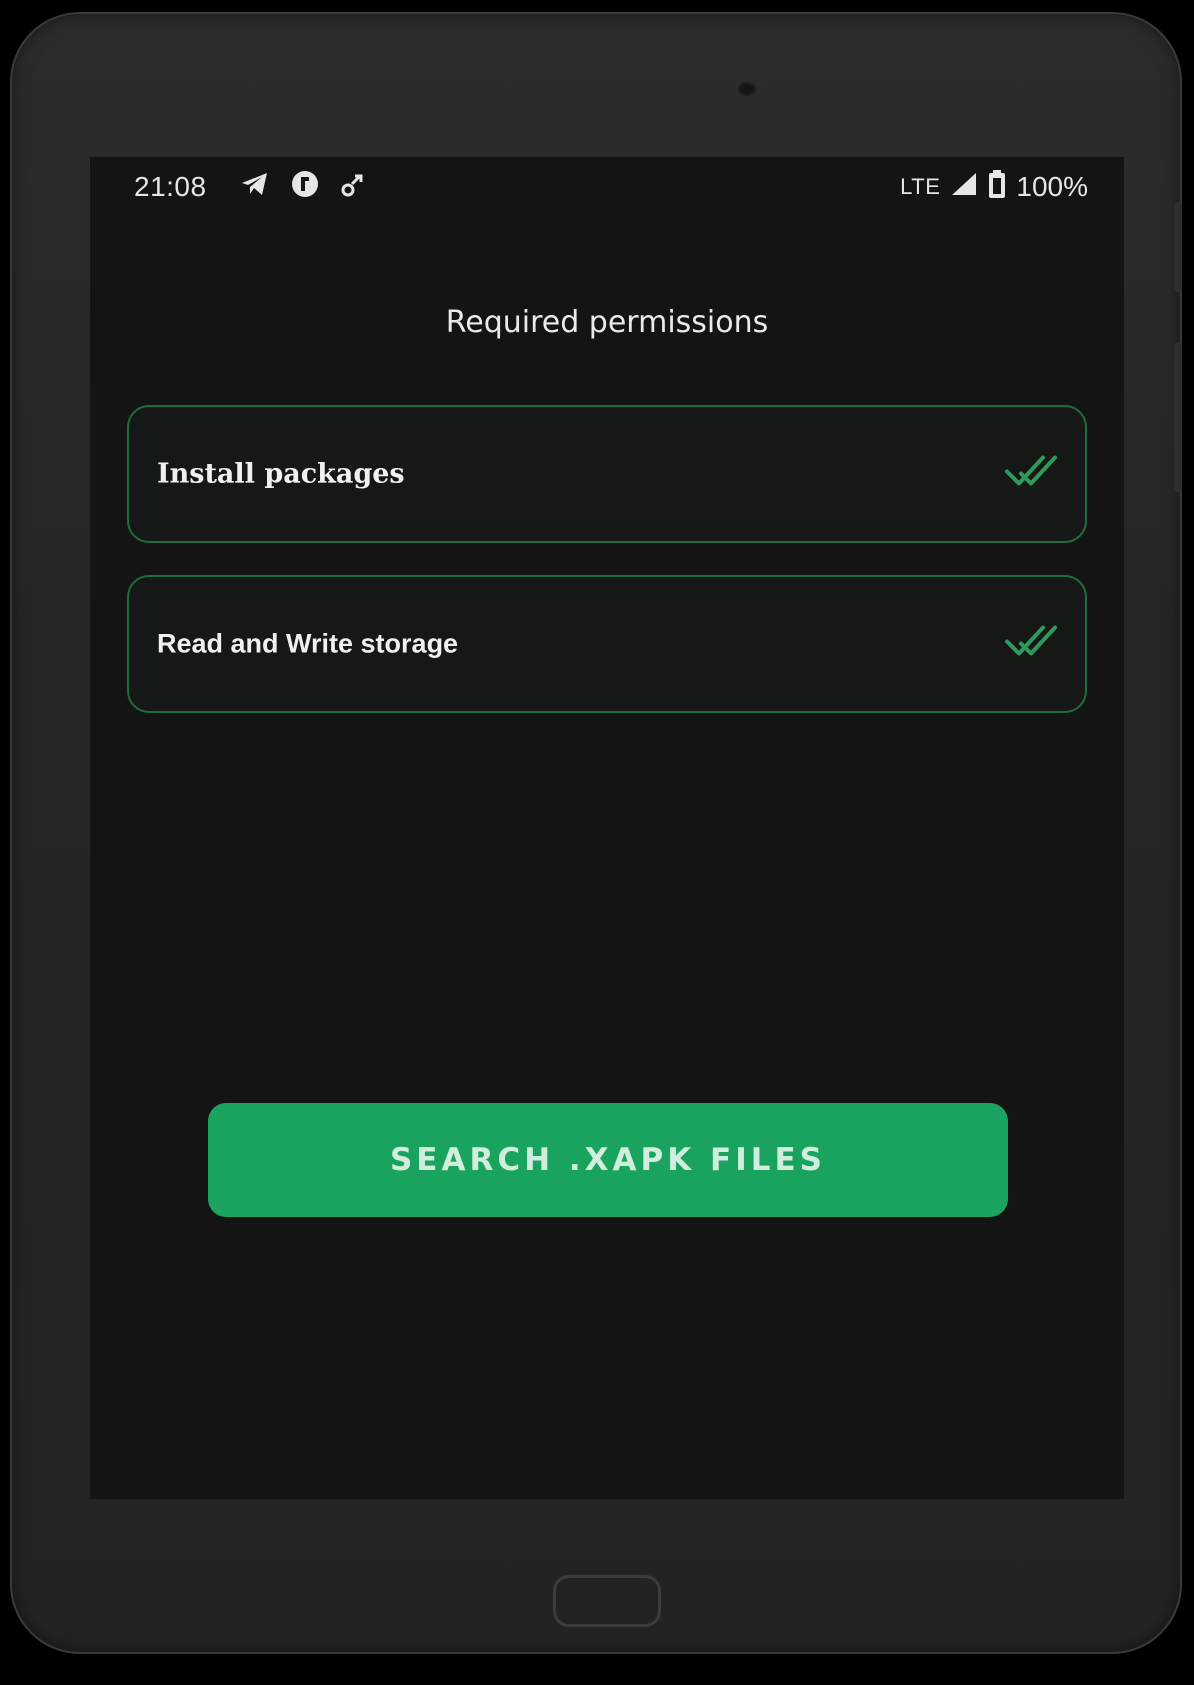 This screenshot has height=1685, width=1194. Describe the element at coordinates (1178, 247) in the screenshot. I see `volume-button` at that location.